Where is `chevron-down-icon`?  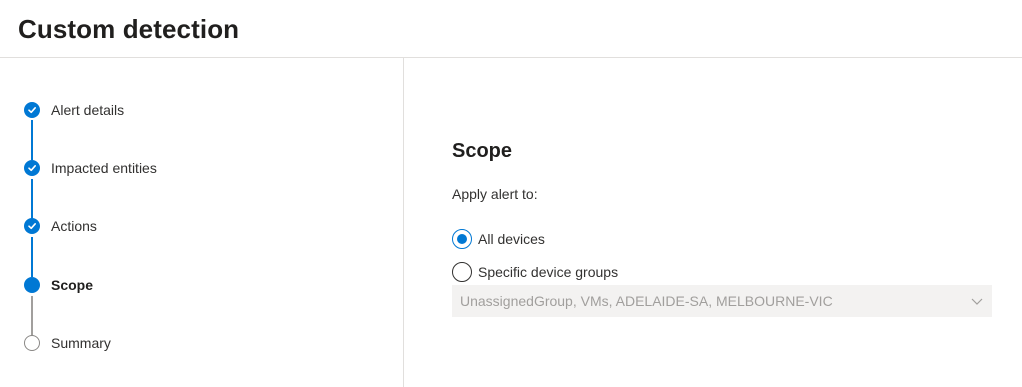
chevron-down-icon is located at coordinates (977, 301).